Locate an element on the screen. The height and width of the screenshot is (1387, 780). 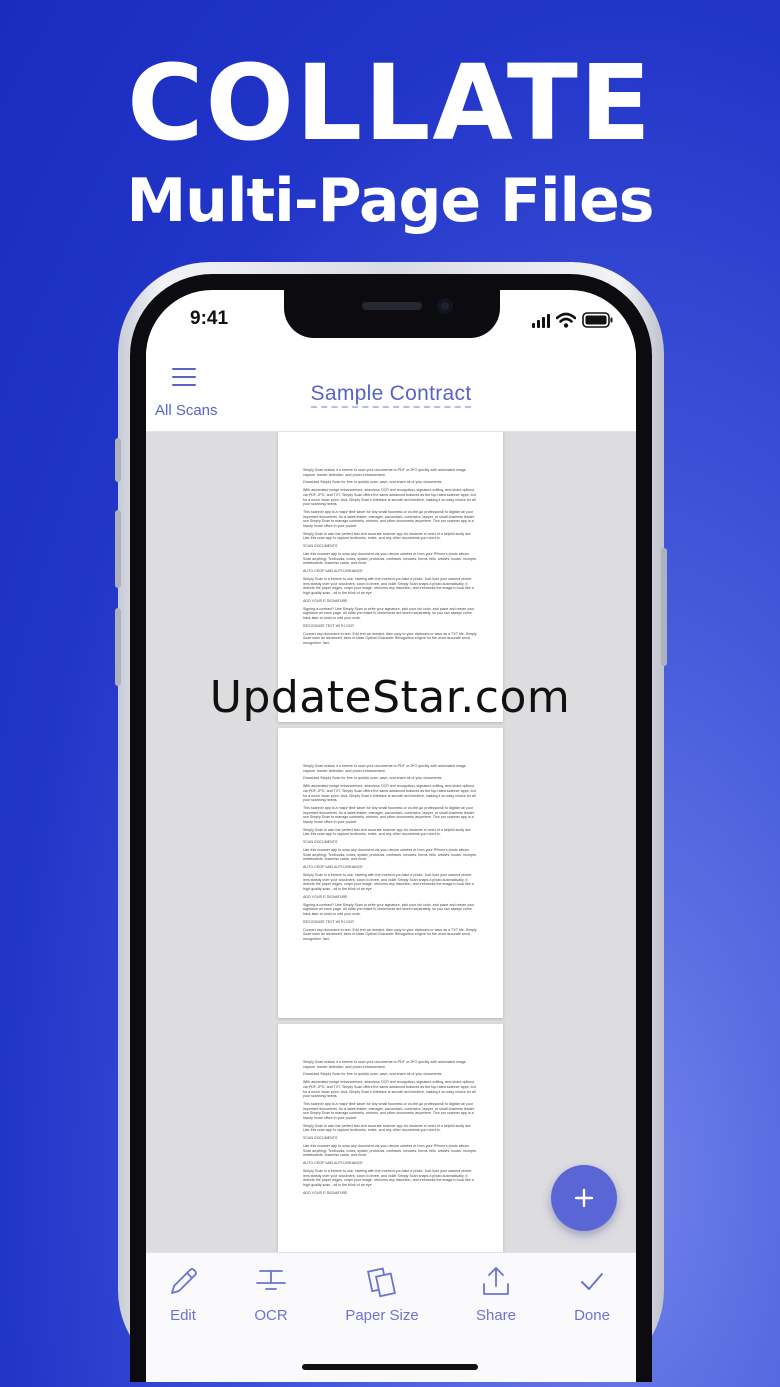
cellular-signal-icon is located at coordinates (541, 321).